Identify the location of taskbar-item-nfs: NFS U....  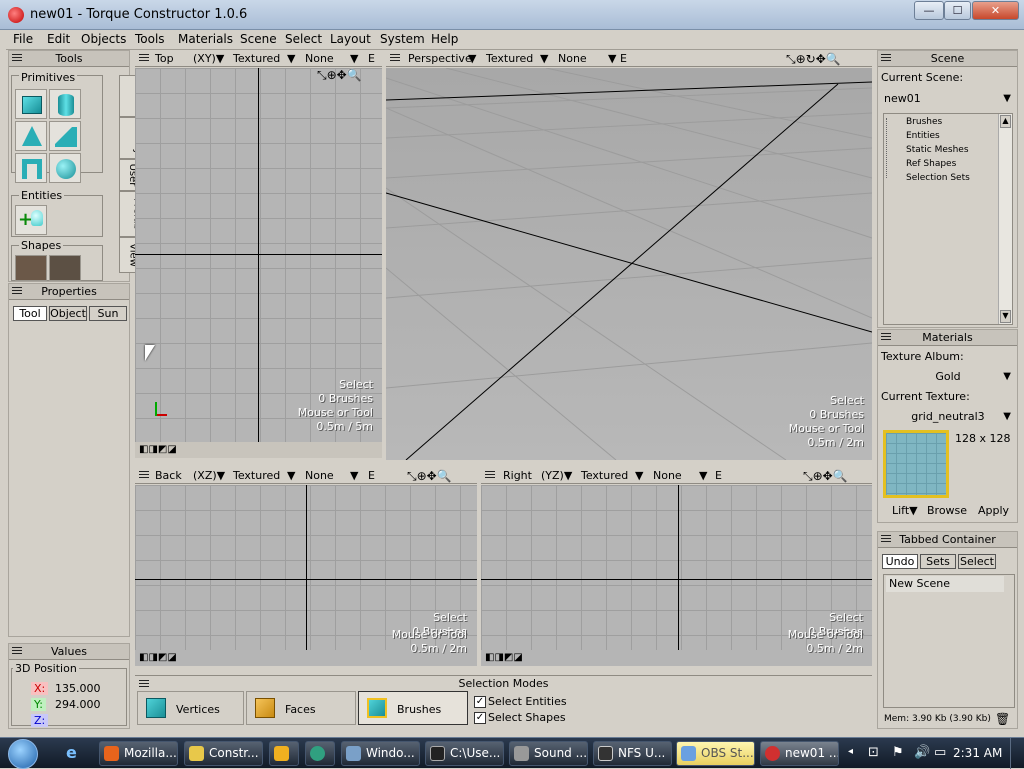
(632, 753).